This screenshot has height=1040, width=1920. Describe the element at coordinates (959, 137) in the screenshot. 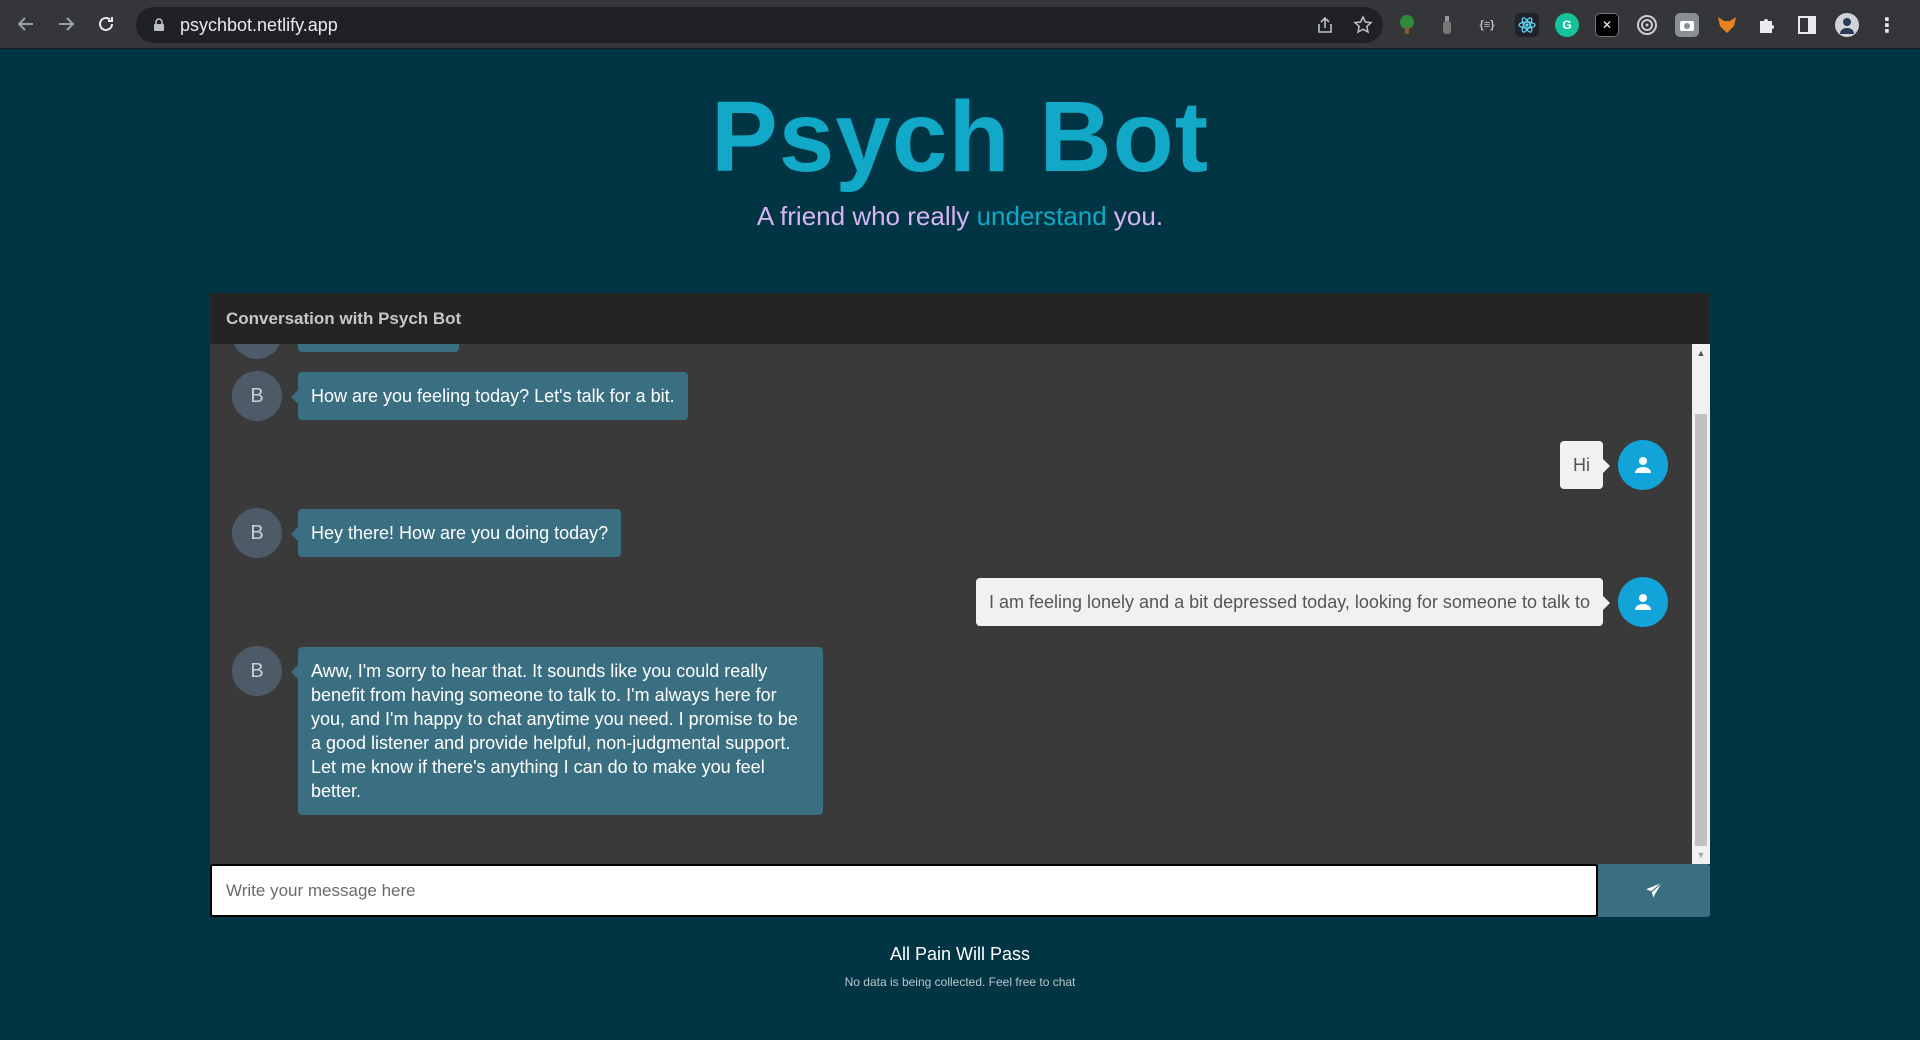

I see `page-title: Psych Bot` at that location.